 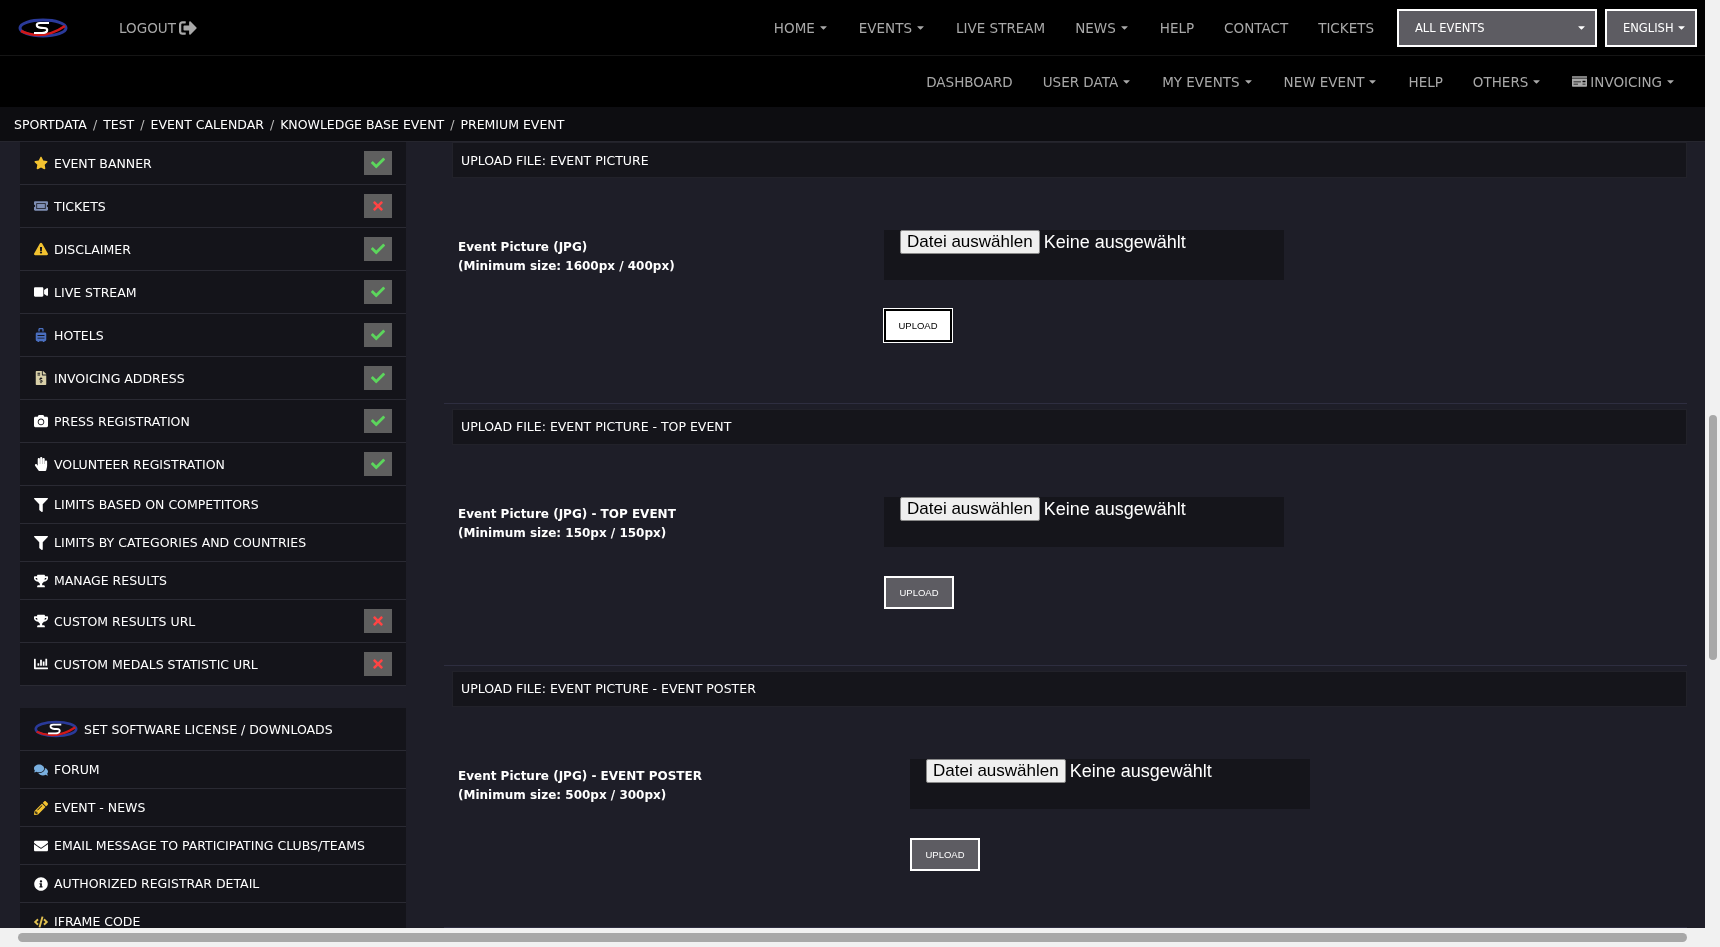 What do you see at coordinates (41, 378) in the screenshot?
I see `invoice-icon` at bounding box center [41, 378].